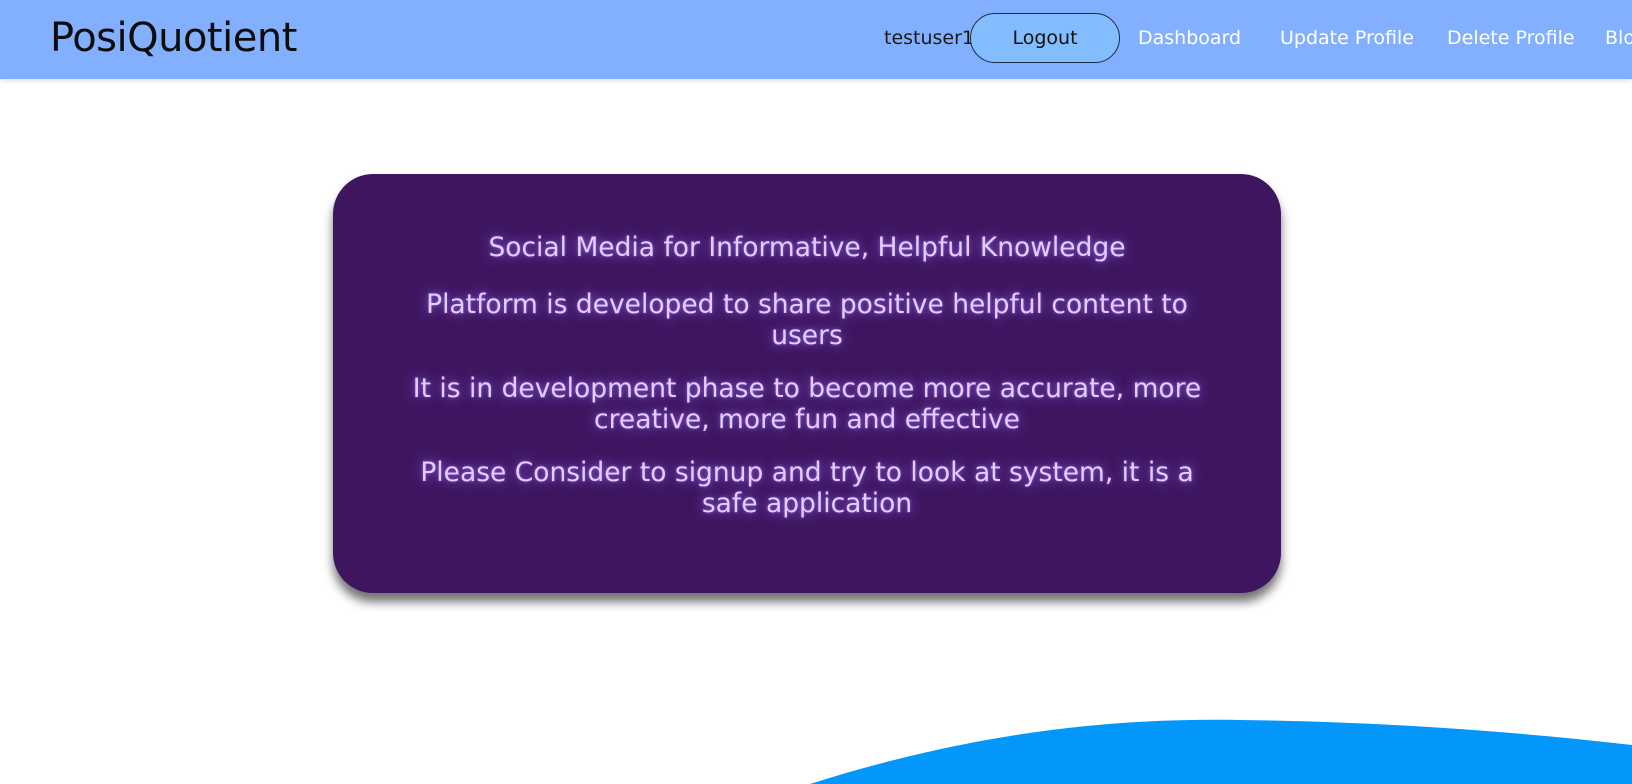 Image resolution: width=1632 pixels, height=784 pixels. What do you see at coordinates (929, 38) in the screenshot?
I see `username-label: testuser1` at bounding box center [929, 38].